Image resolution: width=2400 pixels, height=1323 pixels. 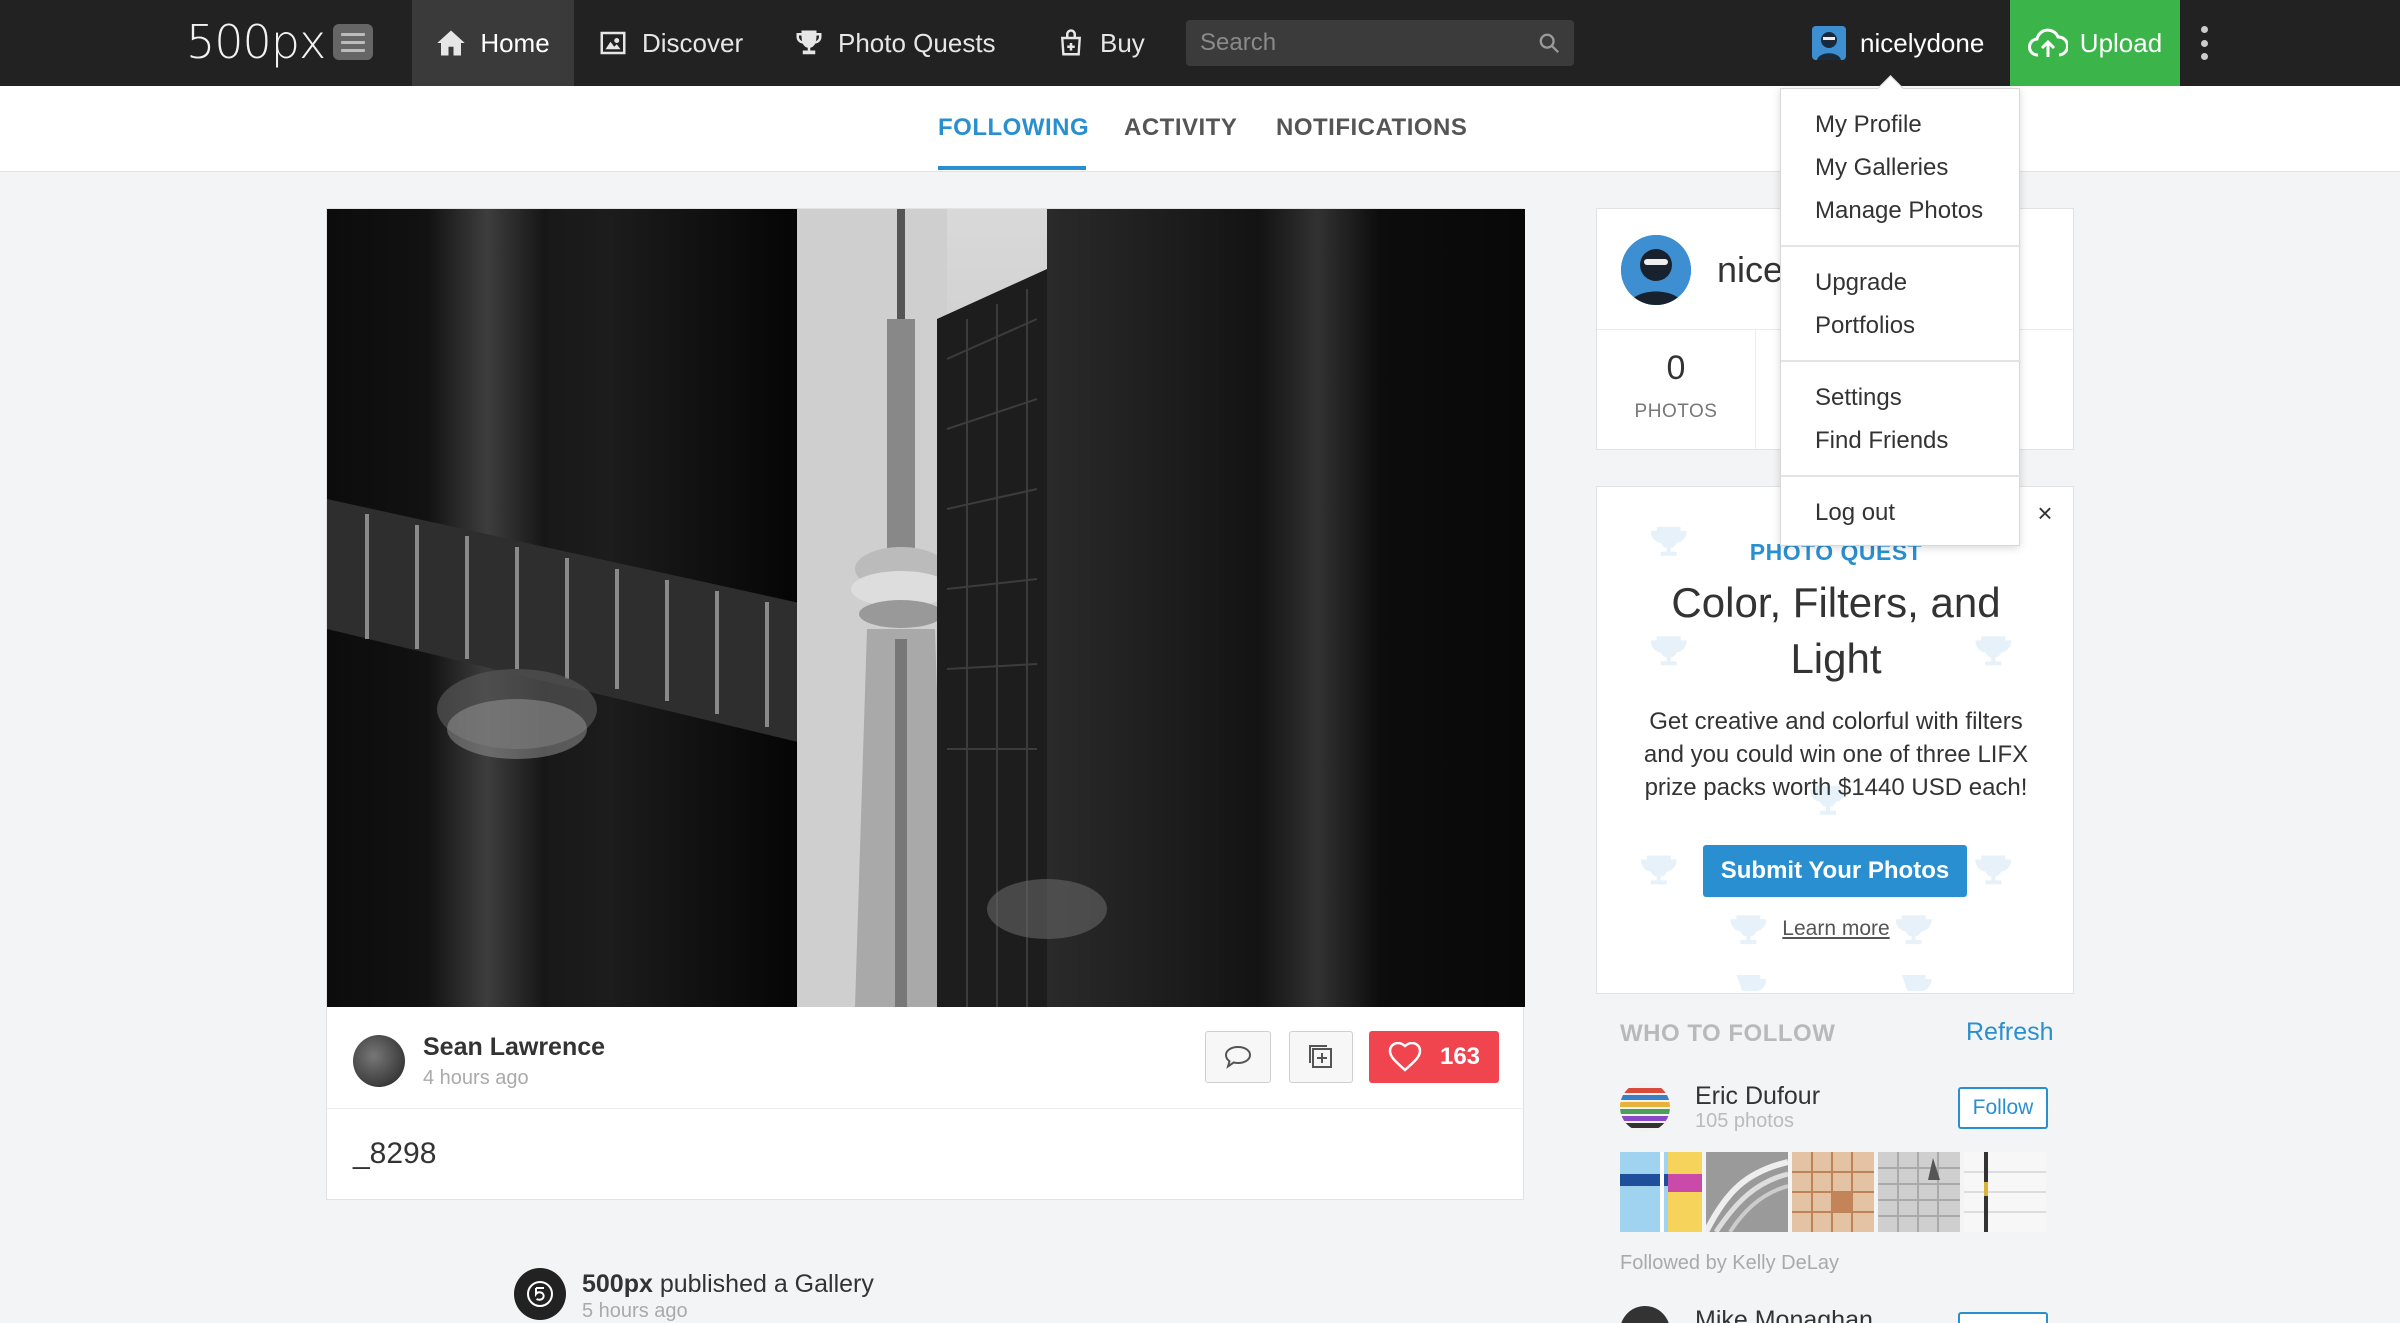 I want to click on user-avatar-icon, so click(x=1829, y=43).